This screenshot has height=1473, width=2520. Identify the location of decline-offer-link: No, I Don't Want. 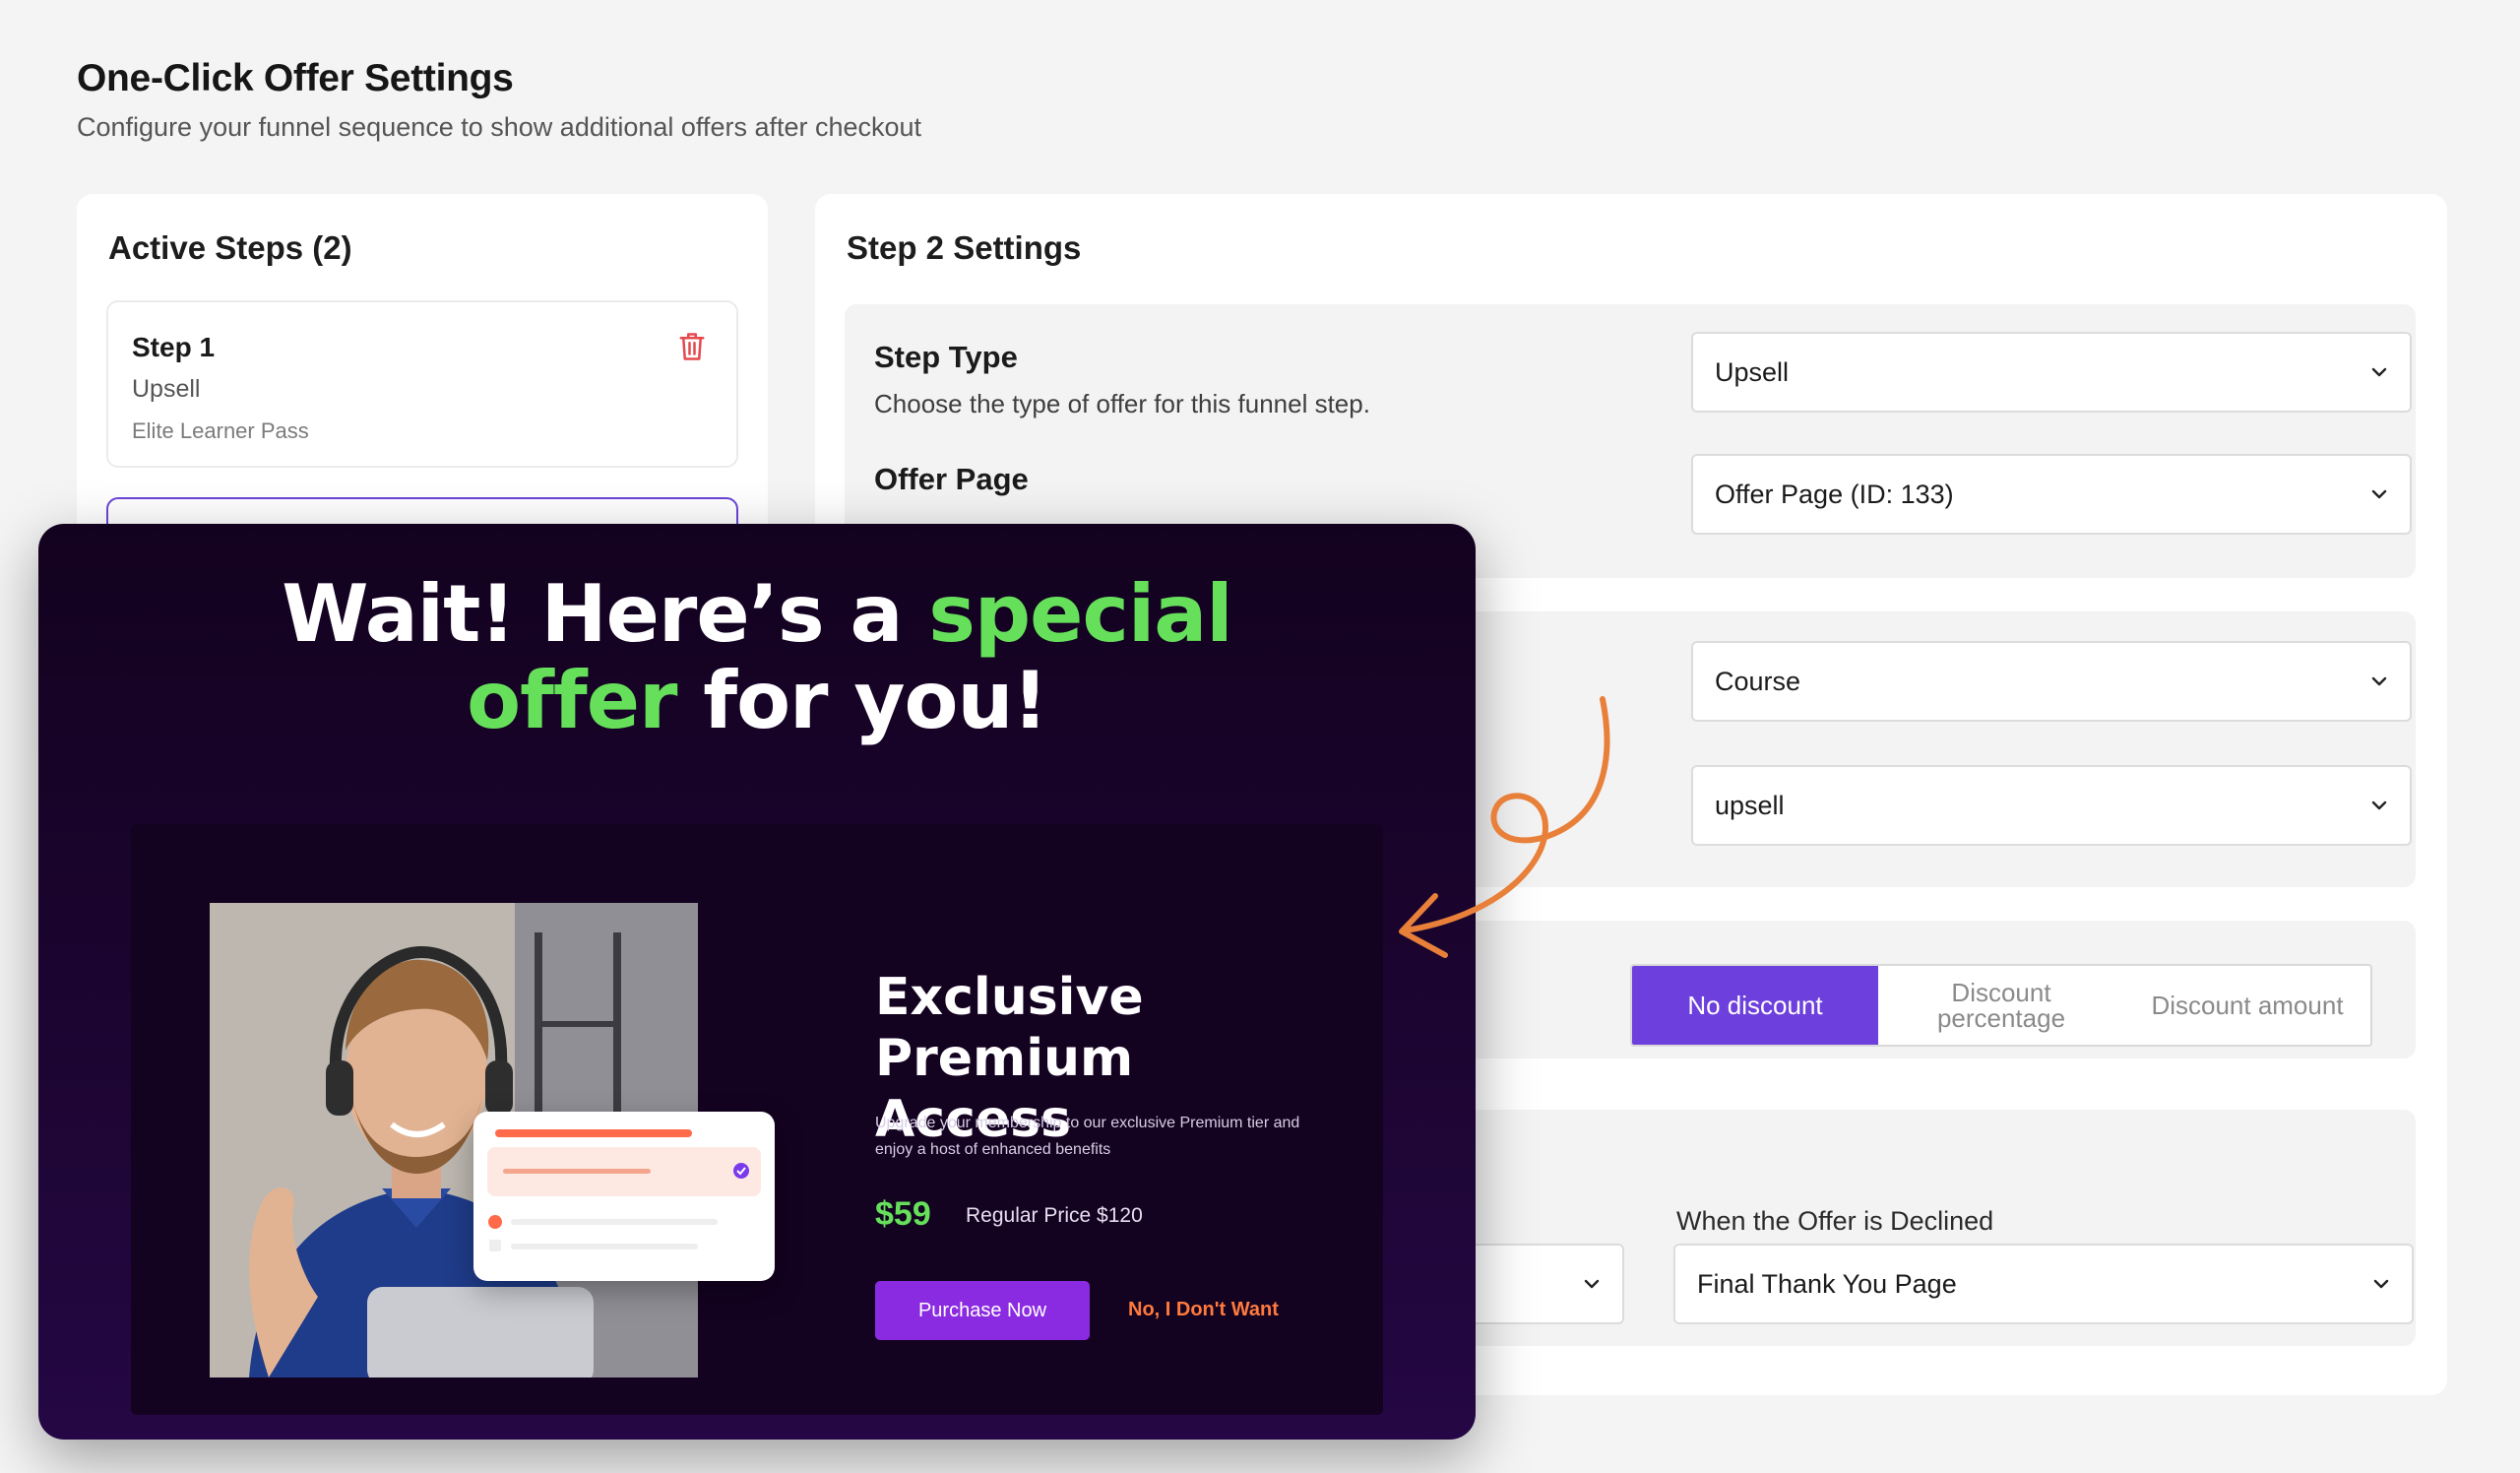
(1203, 1310).